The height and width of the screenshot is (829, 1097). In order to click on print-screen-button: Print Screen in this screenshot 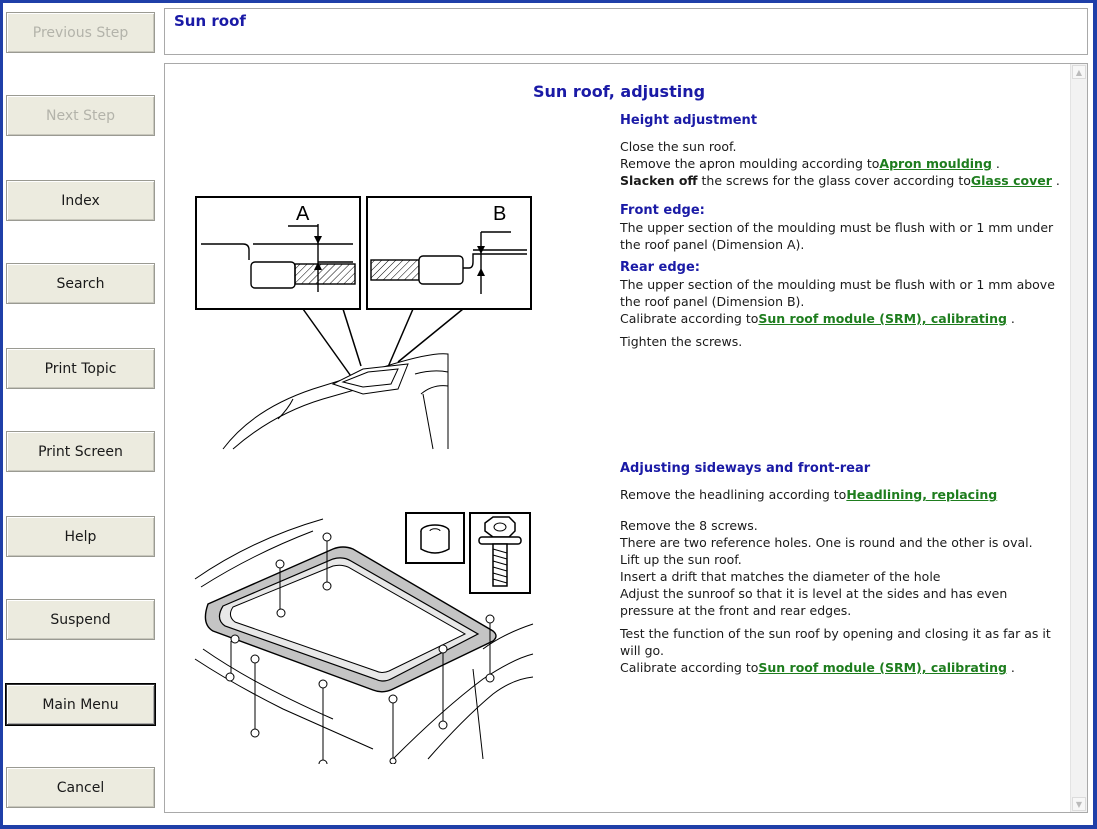, I will do `click(80, 451)`.